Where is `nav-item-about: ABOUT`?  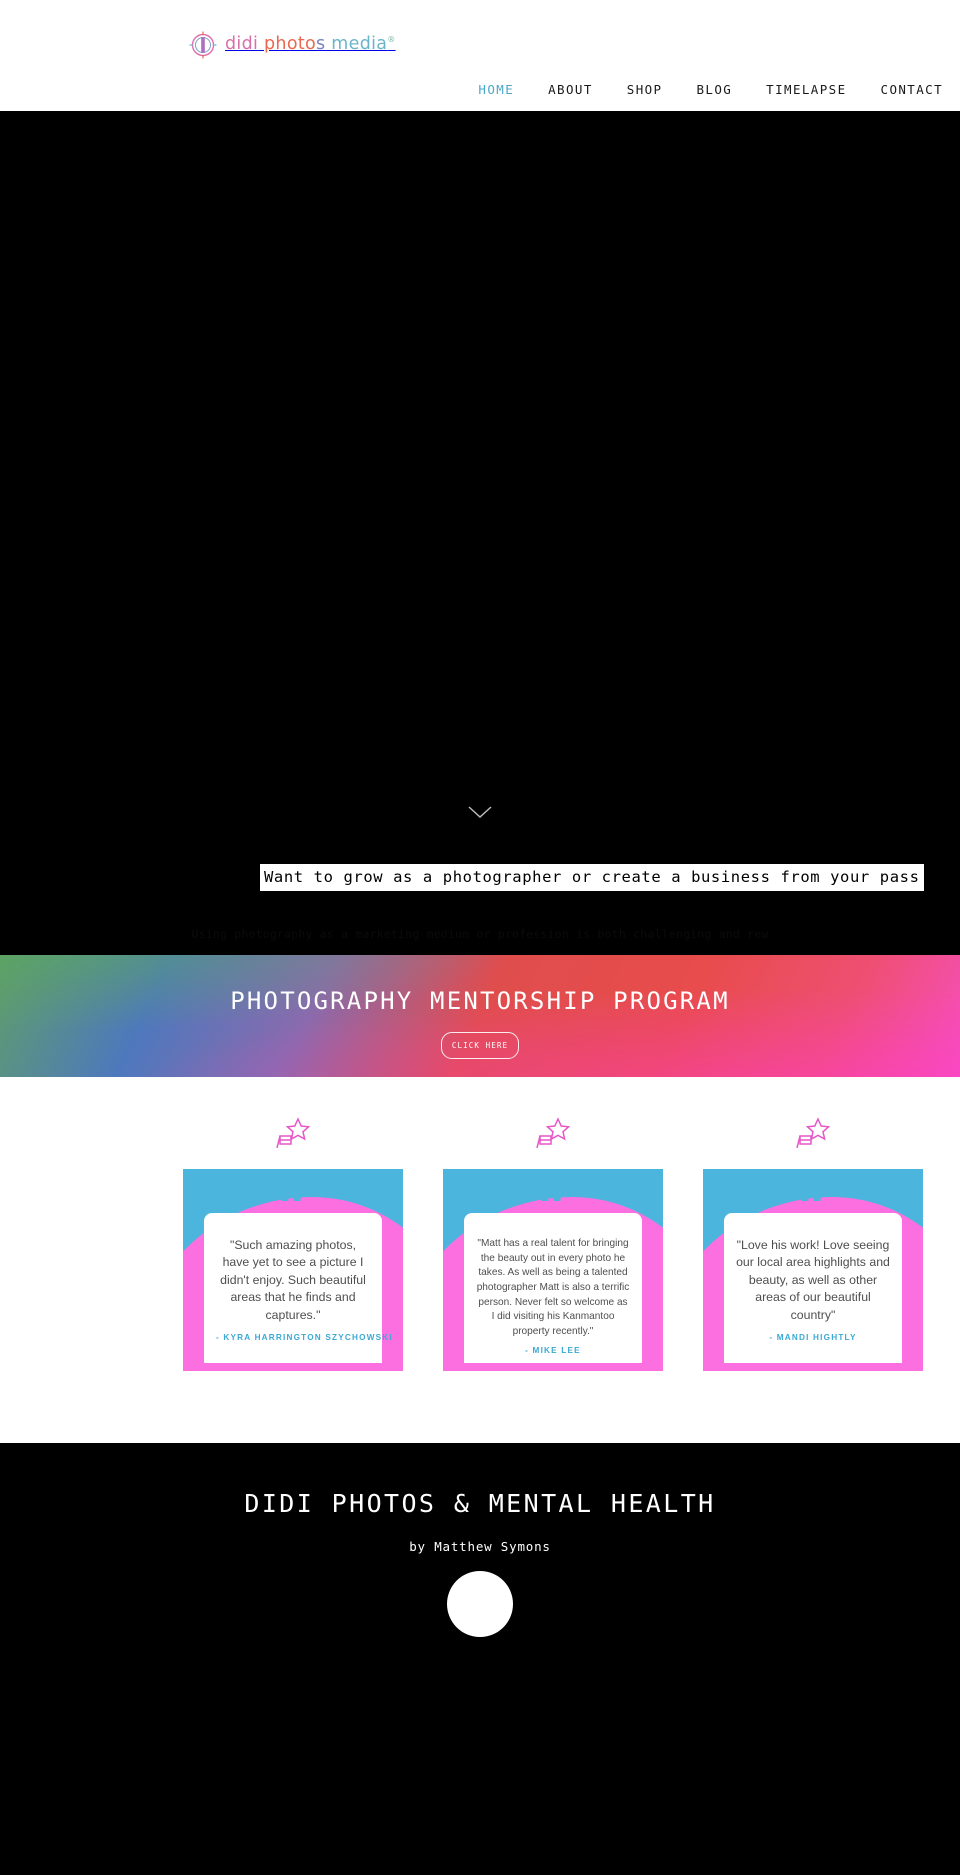
nav-item-about: ABOUT is located at coordinates (570, 90).